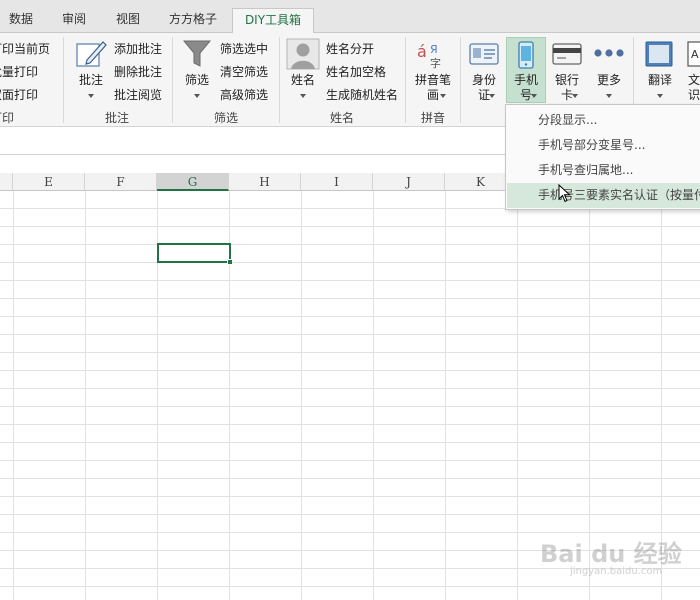 The height and width of the screenshot is (600, 700). I want to click on add-comment-button: 添加批注, so click(138, 48).